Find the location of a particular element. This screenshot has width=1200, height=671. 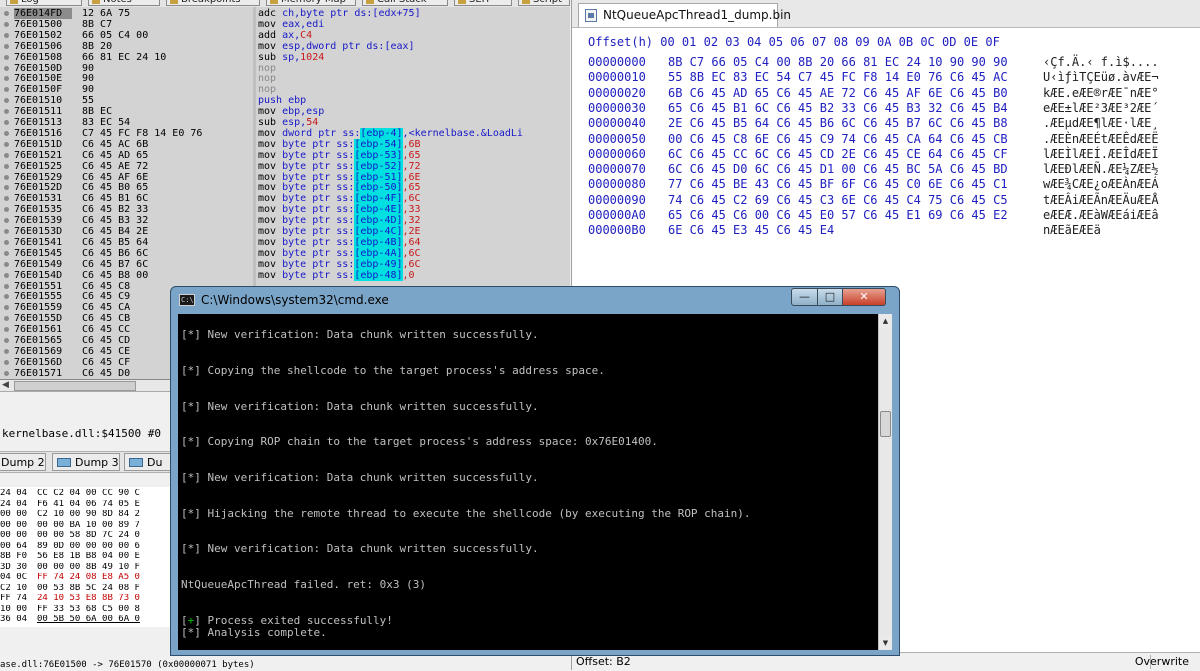

disasm-row: 76E01508 66 81 EC 24 10 sub sp,1024 is located at coordinates (285, 57).